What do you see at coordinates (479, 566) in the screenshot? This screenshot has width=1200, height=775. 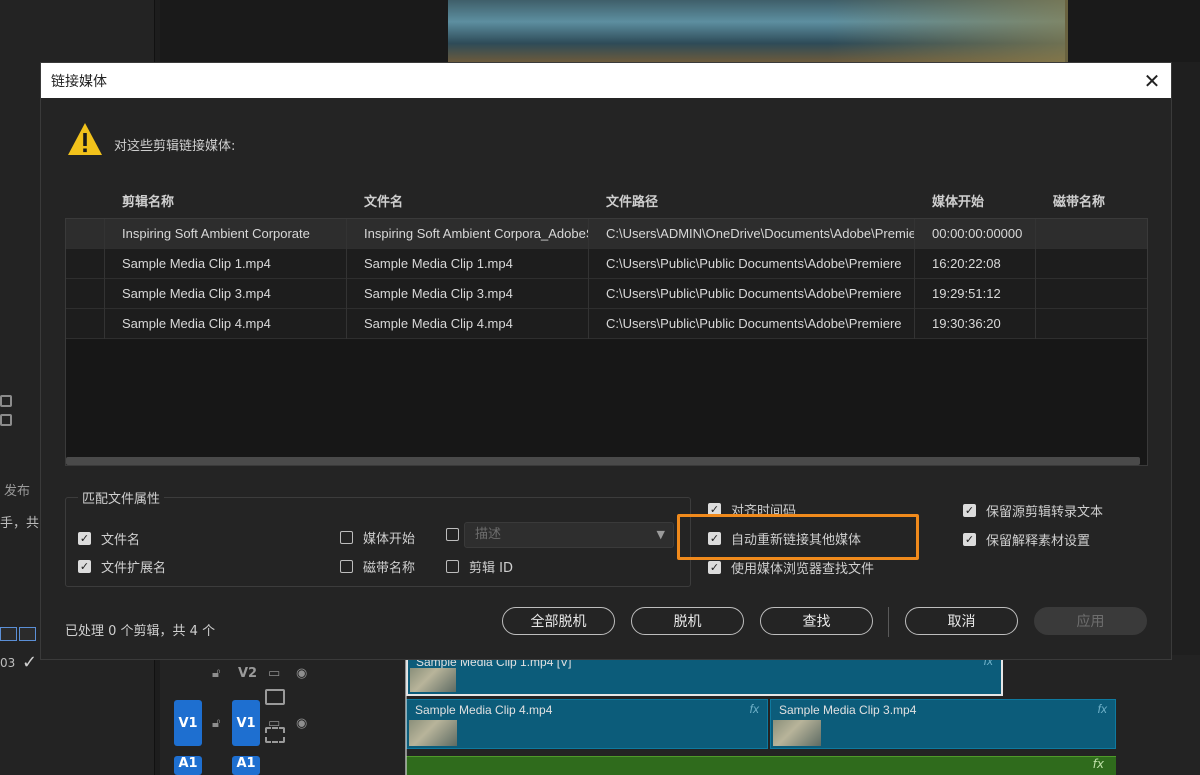 I see `match-clip-id-checkbox: 剪辑 ID` at bounding box center [479, 566].